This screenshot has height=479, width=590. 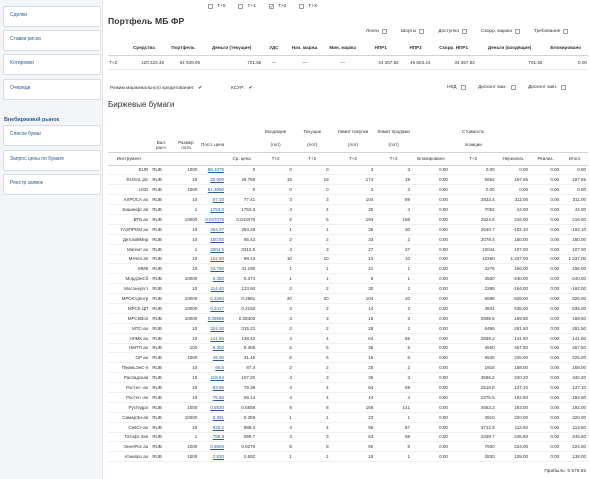 What do you see at coordinates (283, 6) in the screenshot?
I see `checkbox-t2: T+2` at bounding box center [283, 6].